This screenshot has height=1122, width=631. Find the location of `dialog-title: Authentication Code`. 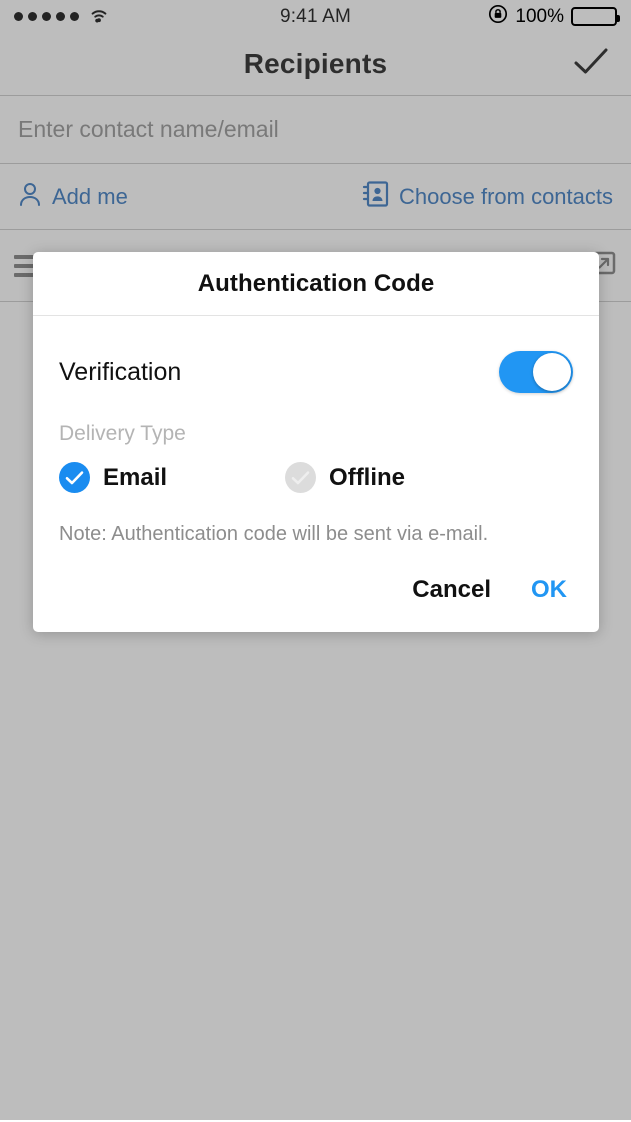

dialog-title: Authentication Code is located at coordinates (316, 283).